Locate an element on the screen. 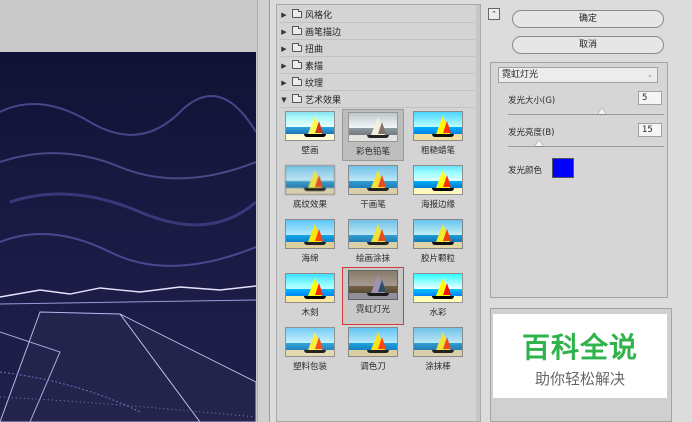 The height and width of the screenshot is (422, 692). cancel-button: 取消 is located at coordinates (588, 45).